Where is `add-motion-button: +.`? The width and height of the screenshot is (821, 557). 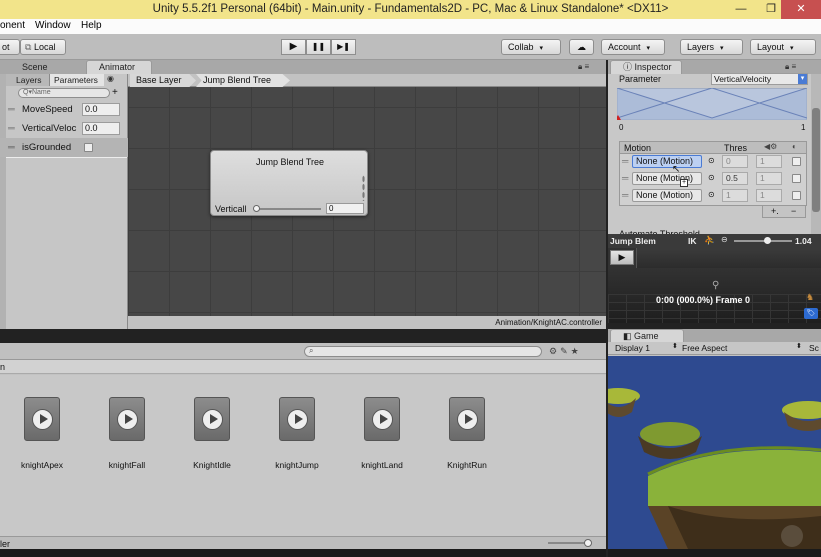
add-motion-button: +. is located at coordinates (775, 211).